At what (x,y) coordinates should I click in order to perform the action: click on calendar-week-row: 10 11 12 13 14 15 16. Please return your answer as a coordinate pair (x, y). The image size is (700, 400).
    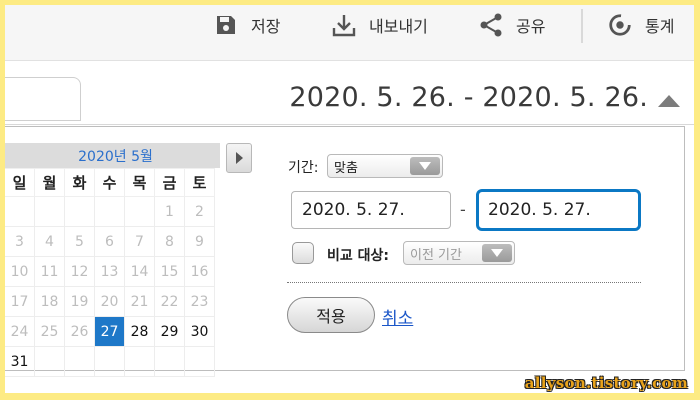
    Looking at the image, I should click on (110, 271).